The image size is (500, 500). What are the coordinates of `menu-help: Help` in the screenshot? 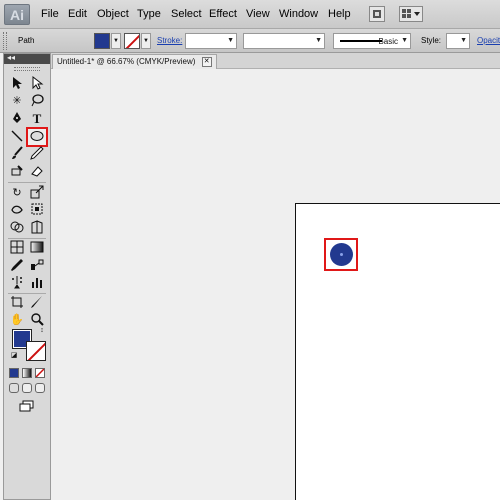 It's located at (339, 14).